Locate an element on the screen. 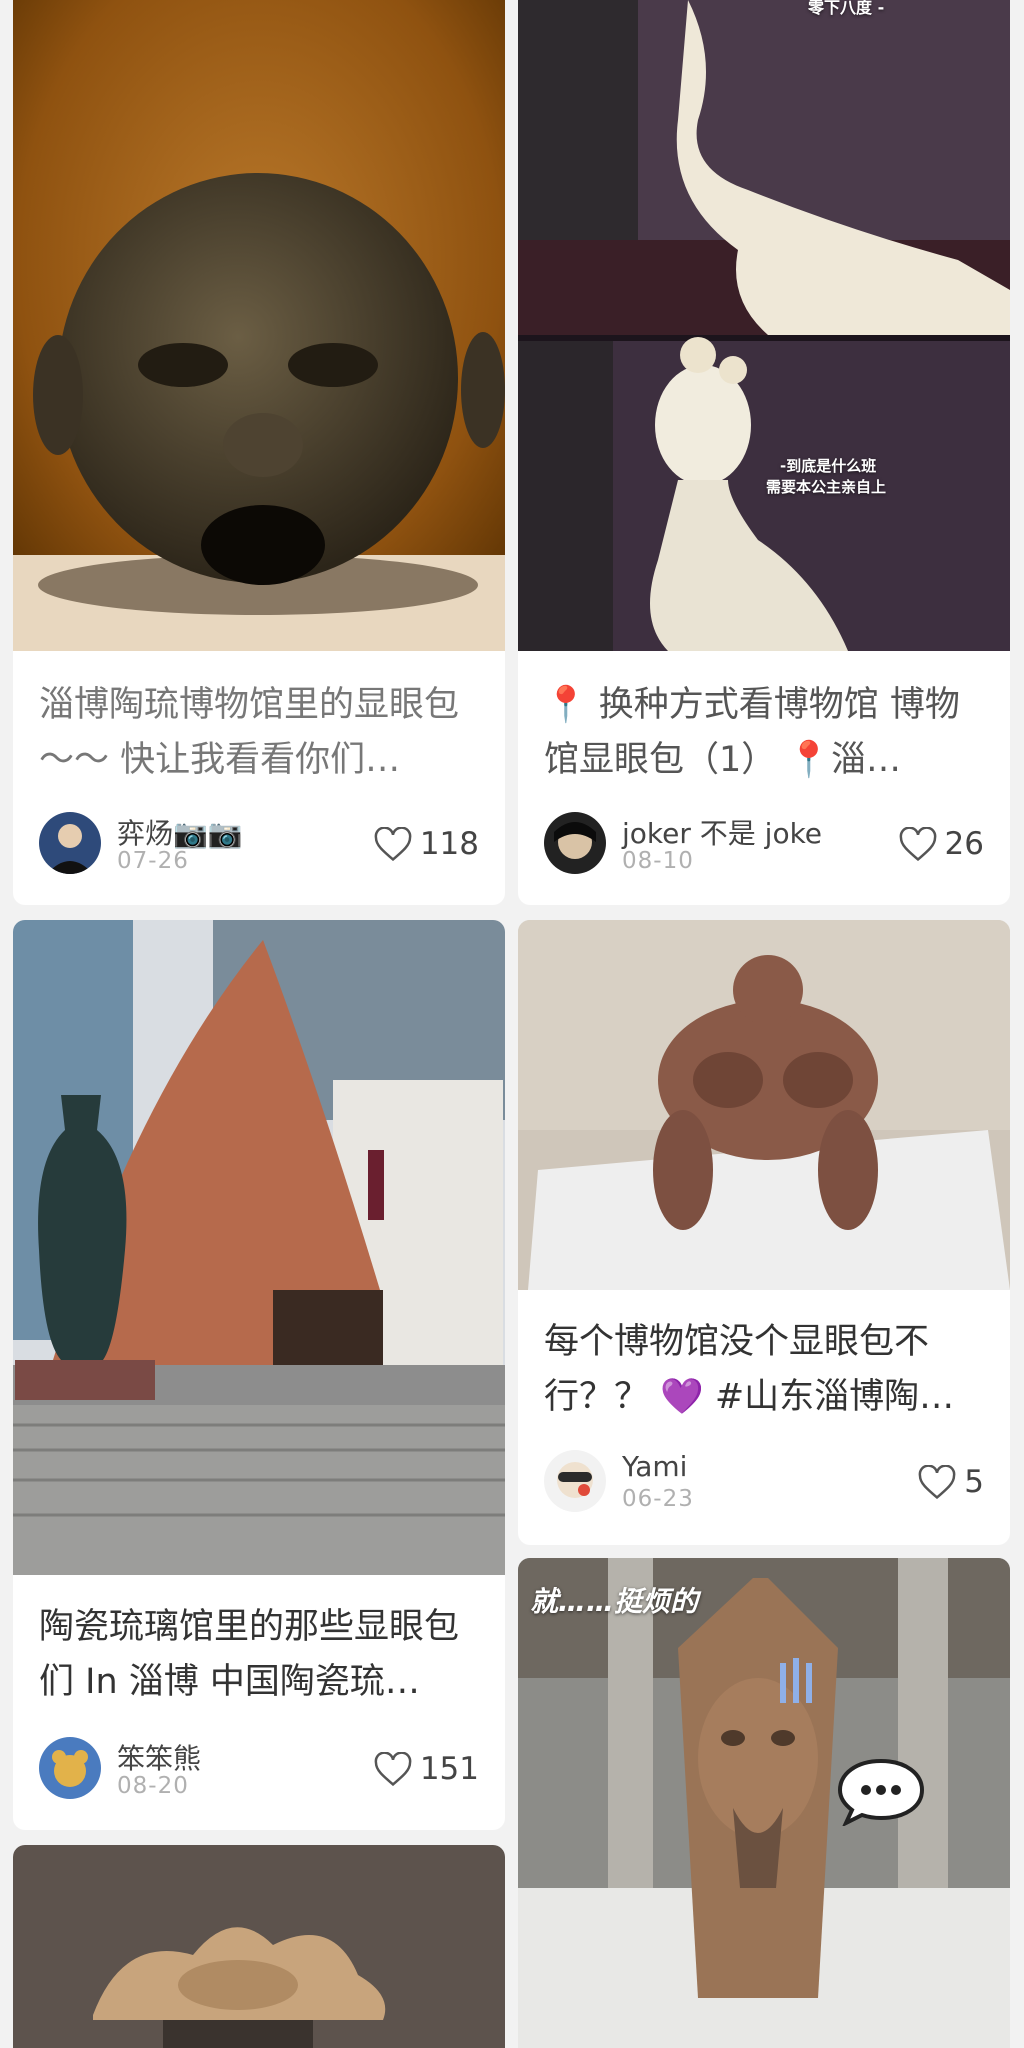 The width and height of the screenshot is (1024, 2048). post-date: 08-10 is located at coordinates (658, 861).